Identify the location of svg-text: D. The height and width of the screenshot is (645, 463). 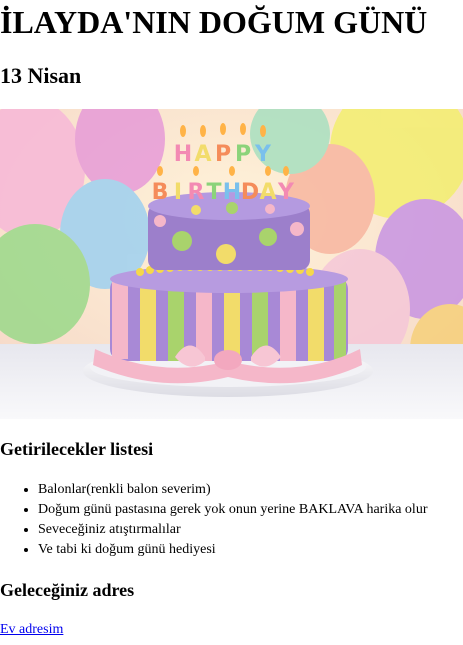
(250, 192).